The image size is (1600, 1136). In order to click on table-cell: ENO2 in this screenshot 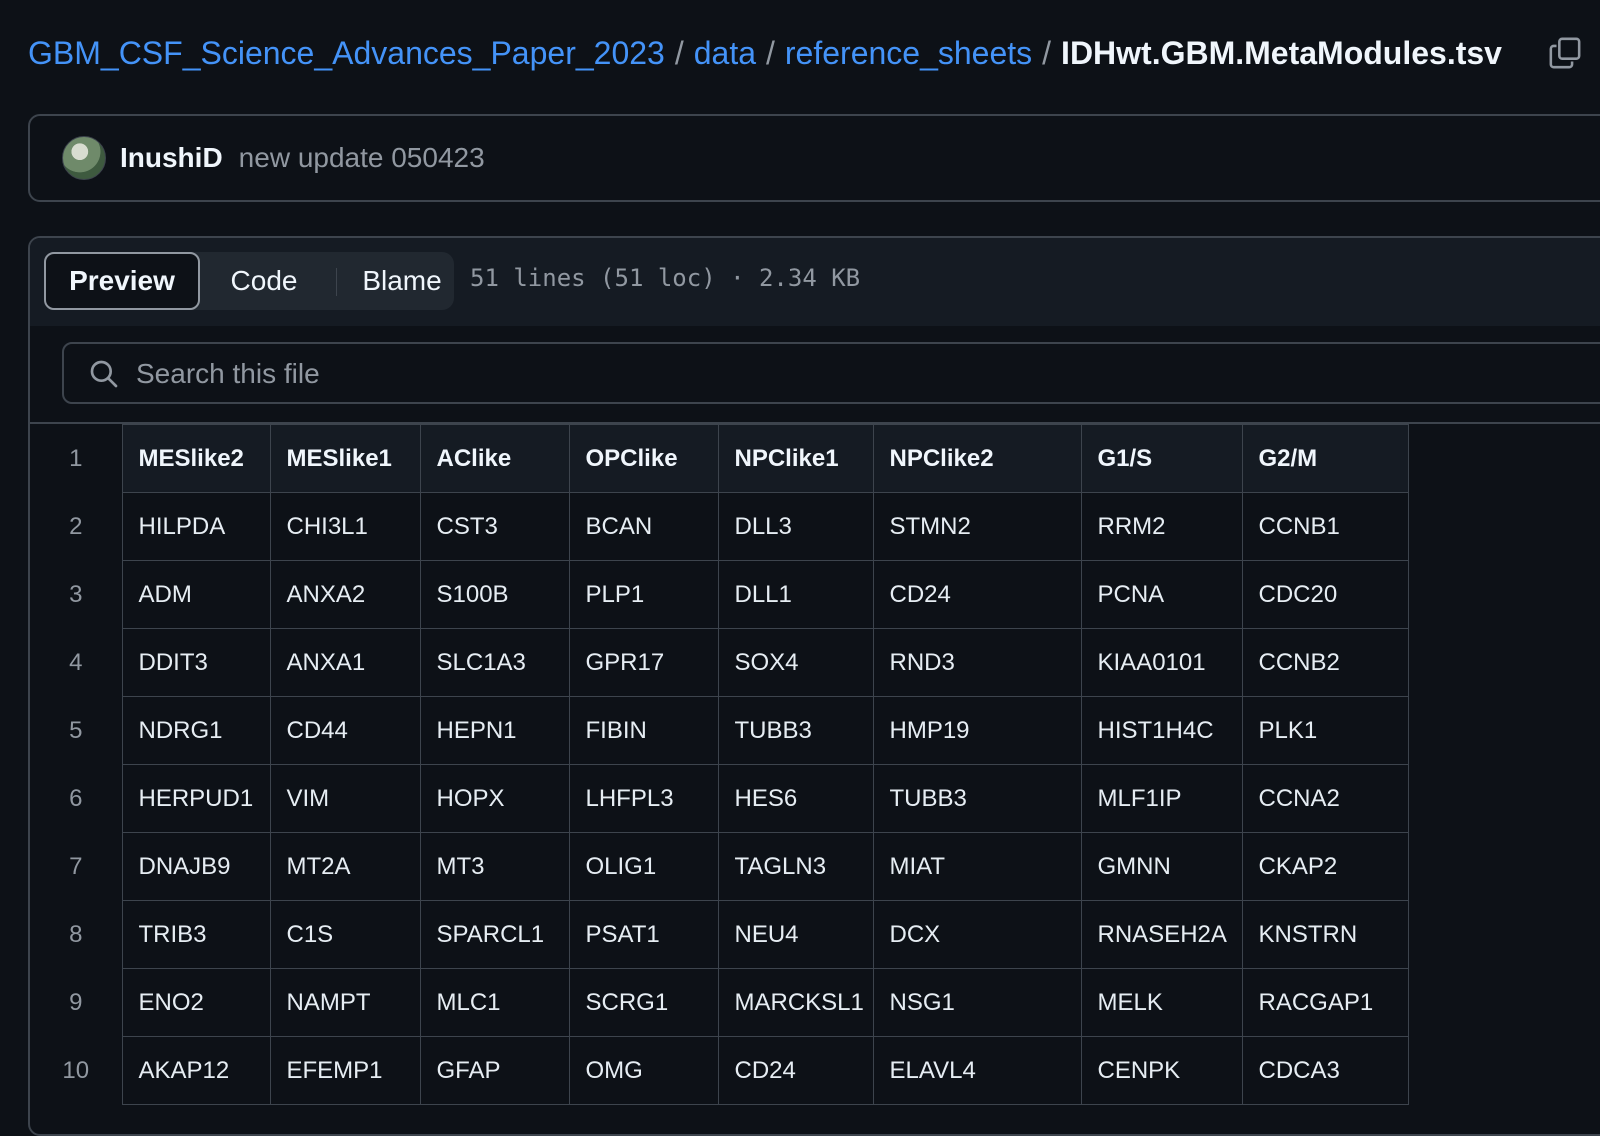, I will do `click(196, 1002)`.